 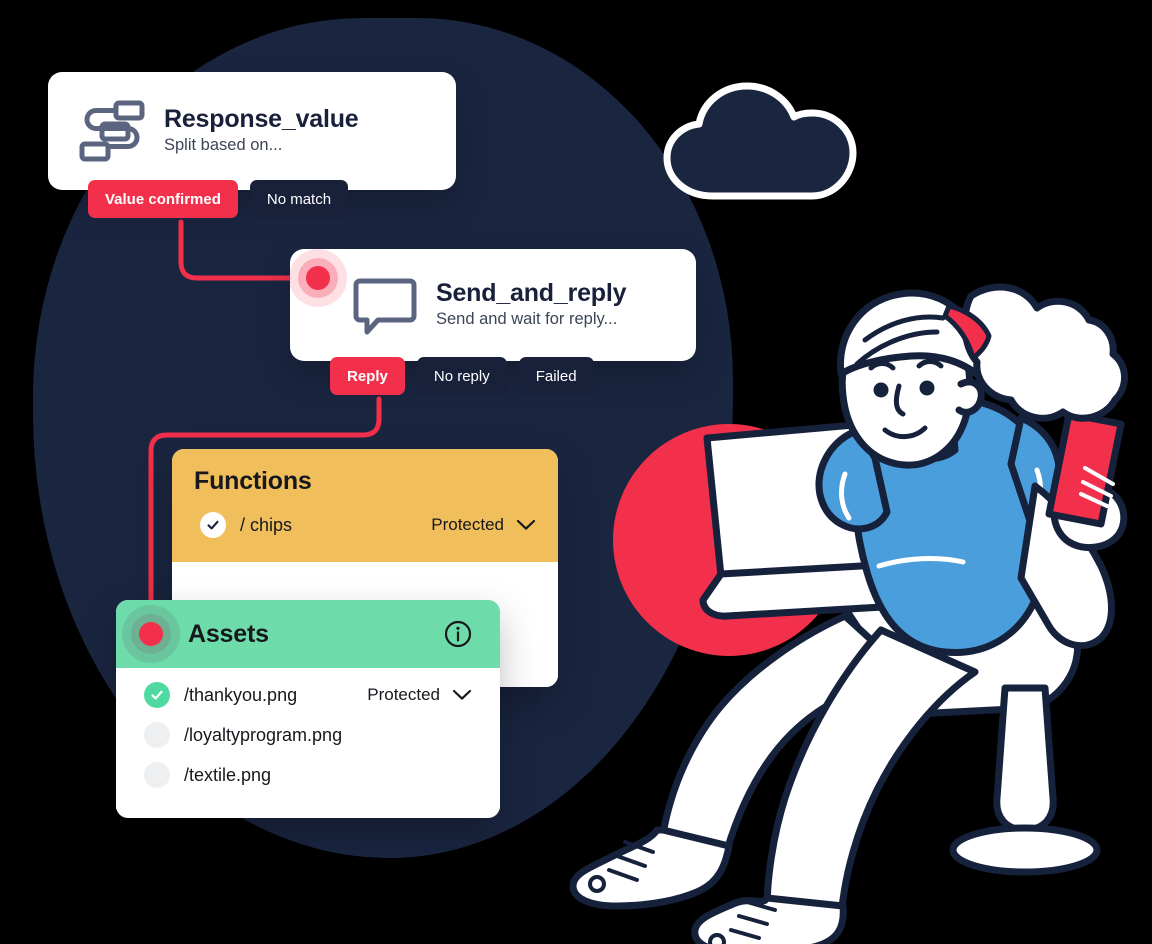 I want to click on table-row: /loyaltyprogram.png, so click(x=308, y=735).